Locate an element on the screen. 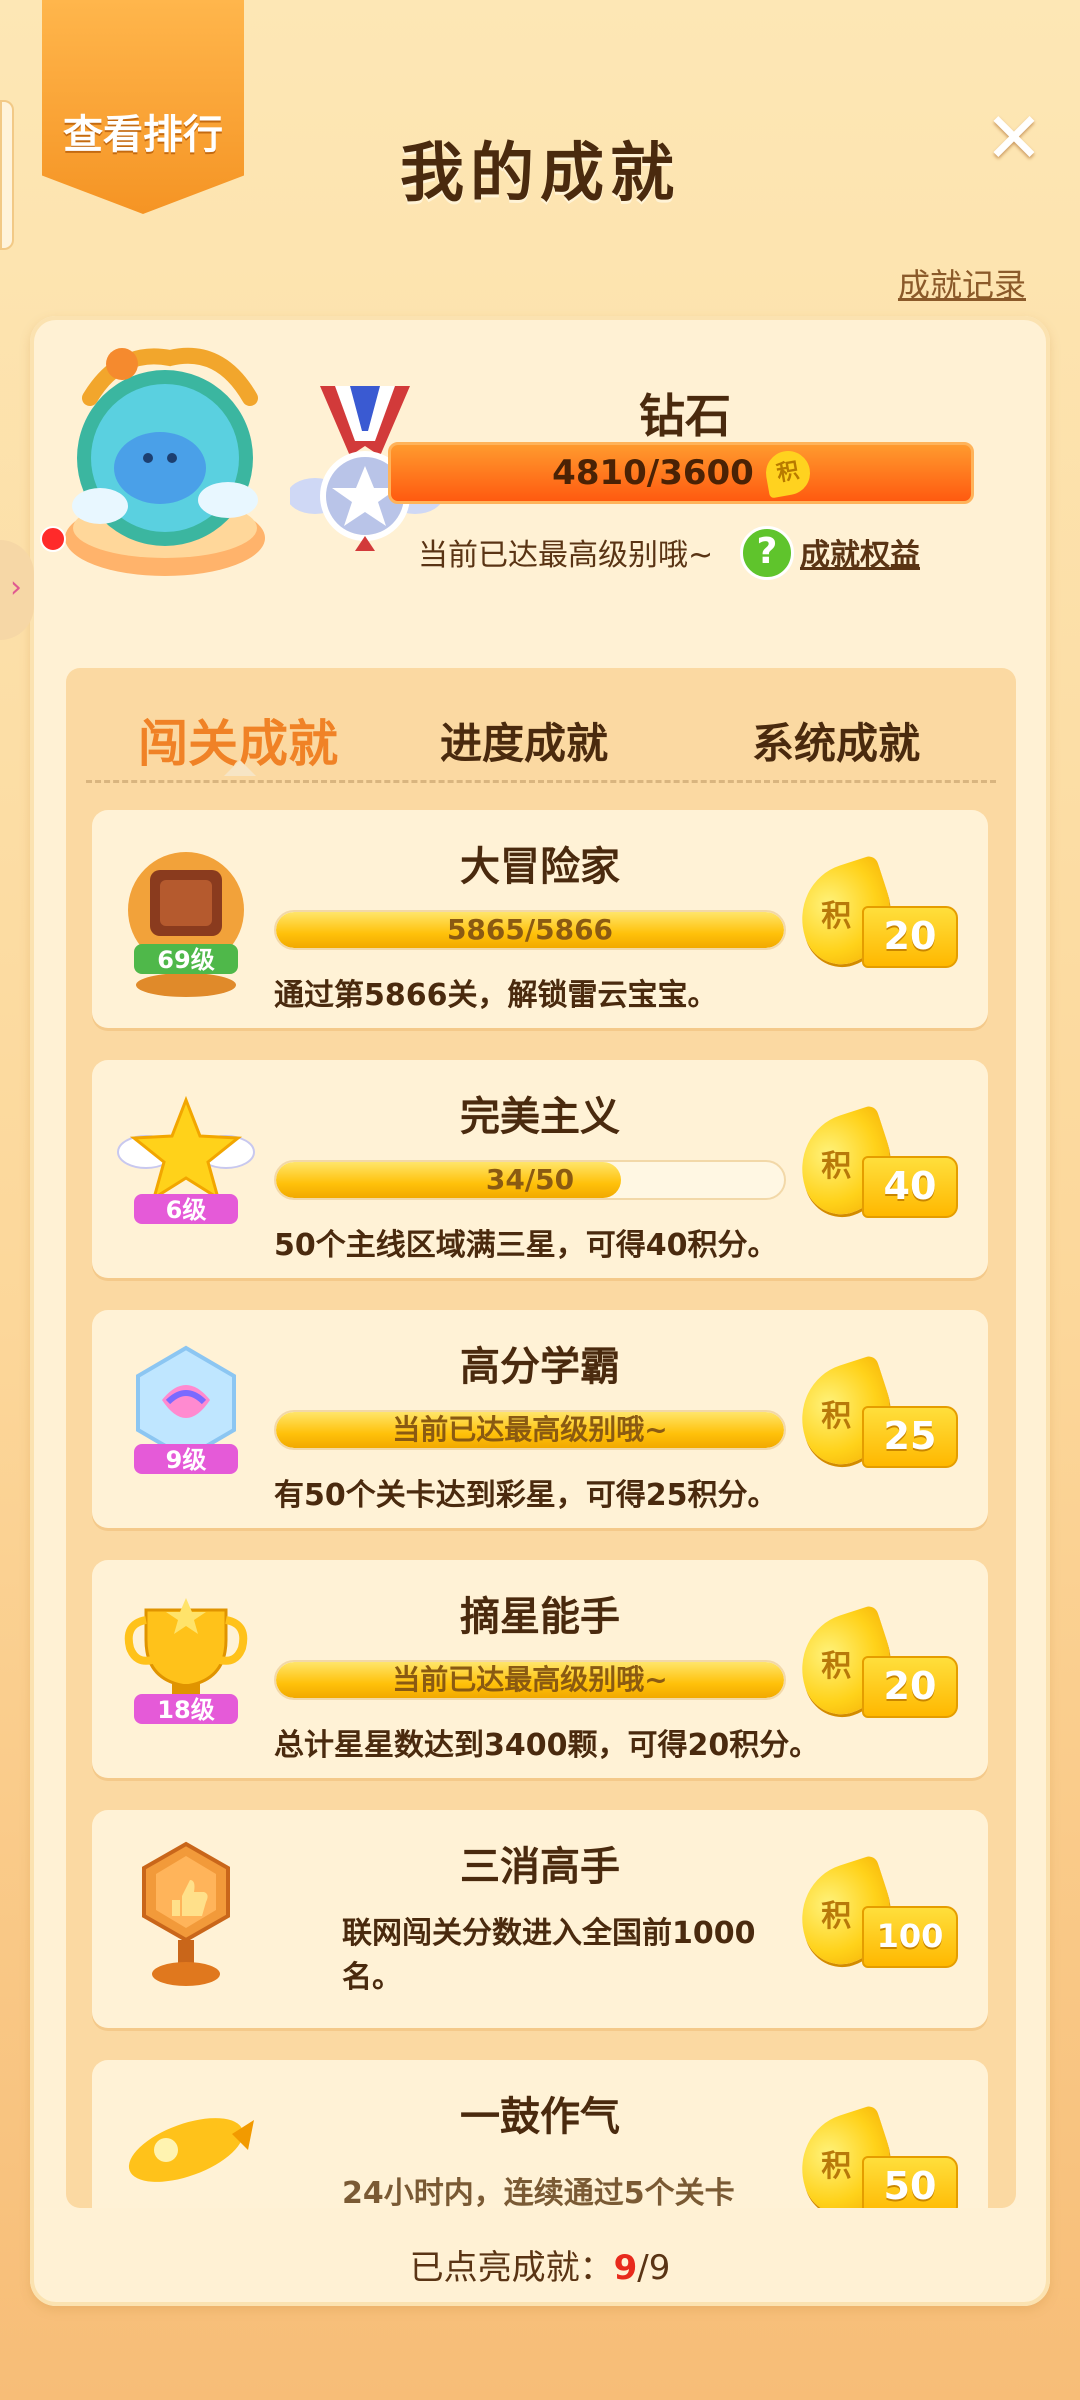 The width and height of the screenshot is (1080, 2400). counter-label: 已点亮成就： is located at coordinates (511, 2268).